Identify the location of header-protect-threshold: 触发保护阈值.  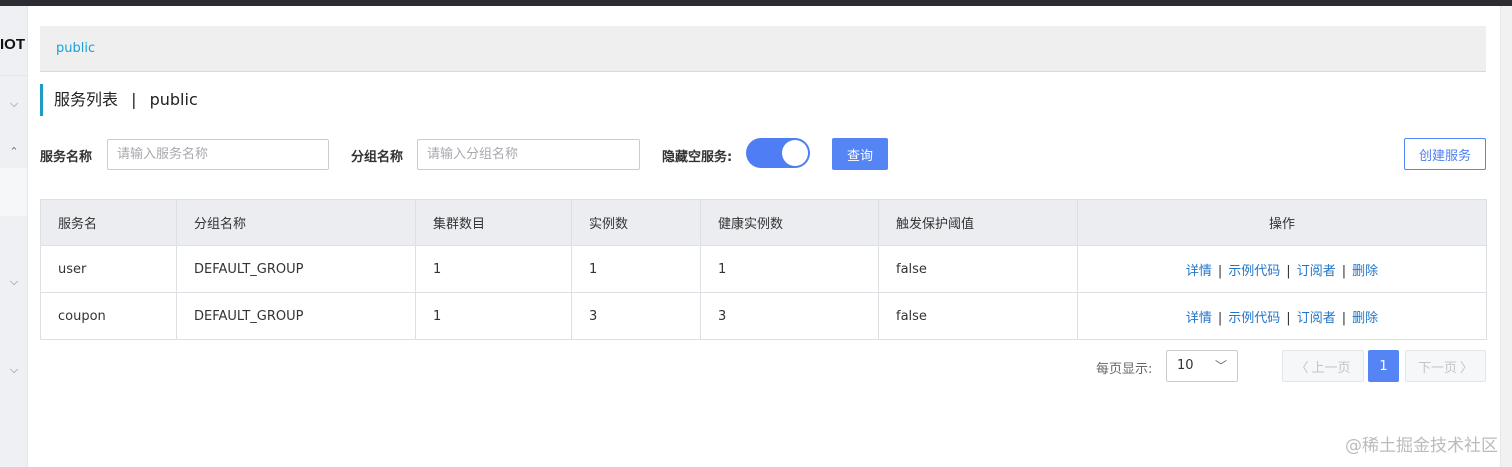
(978, 222).